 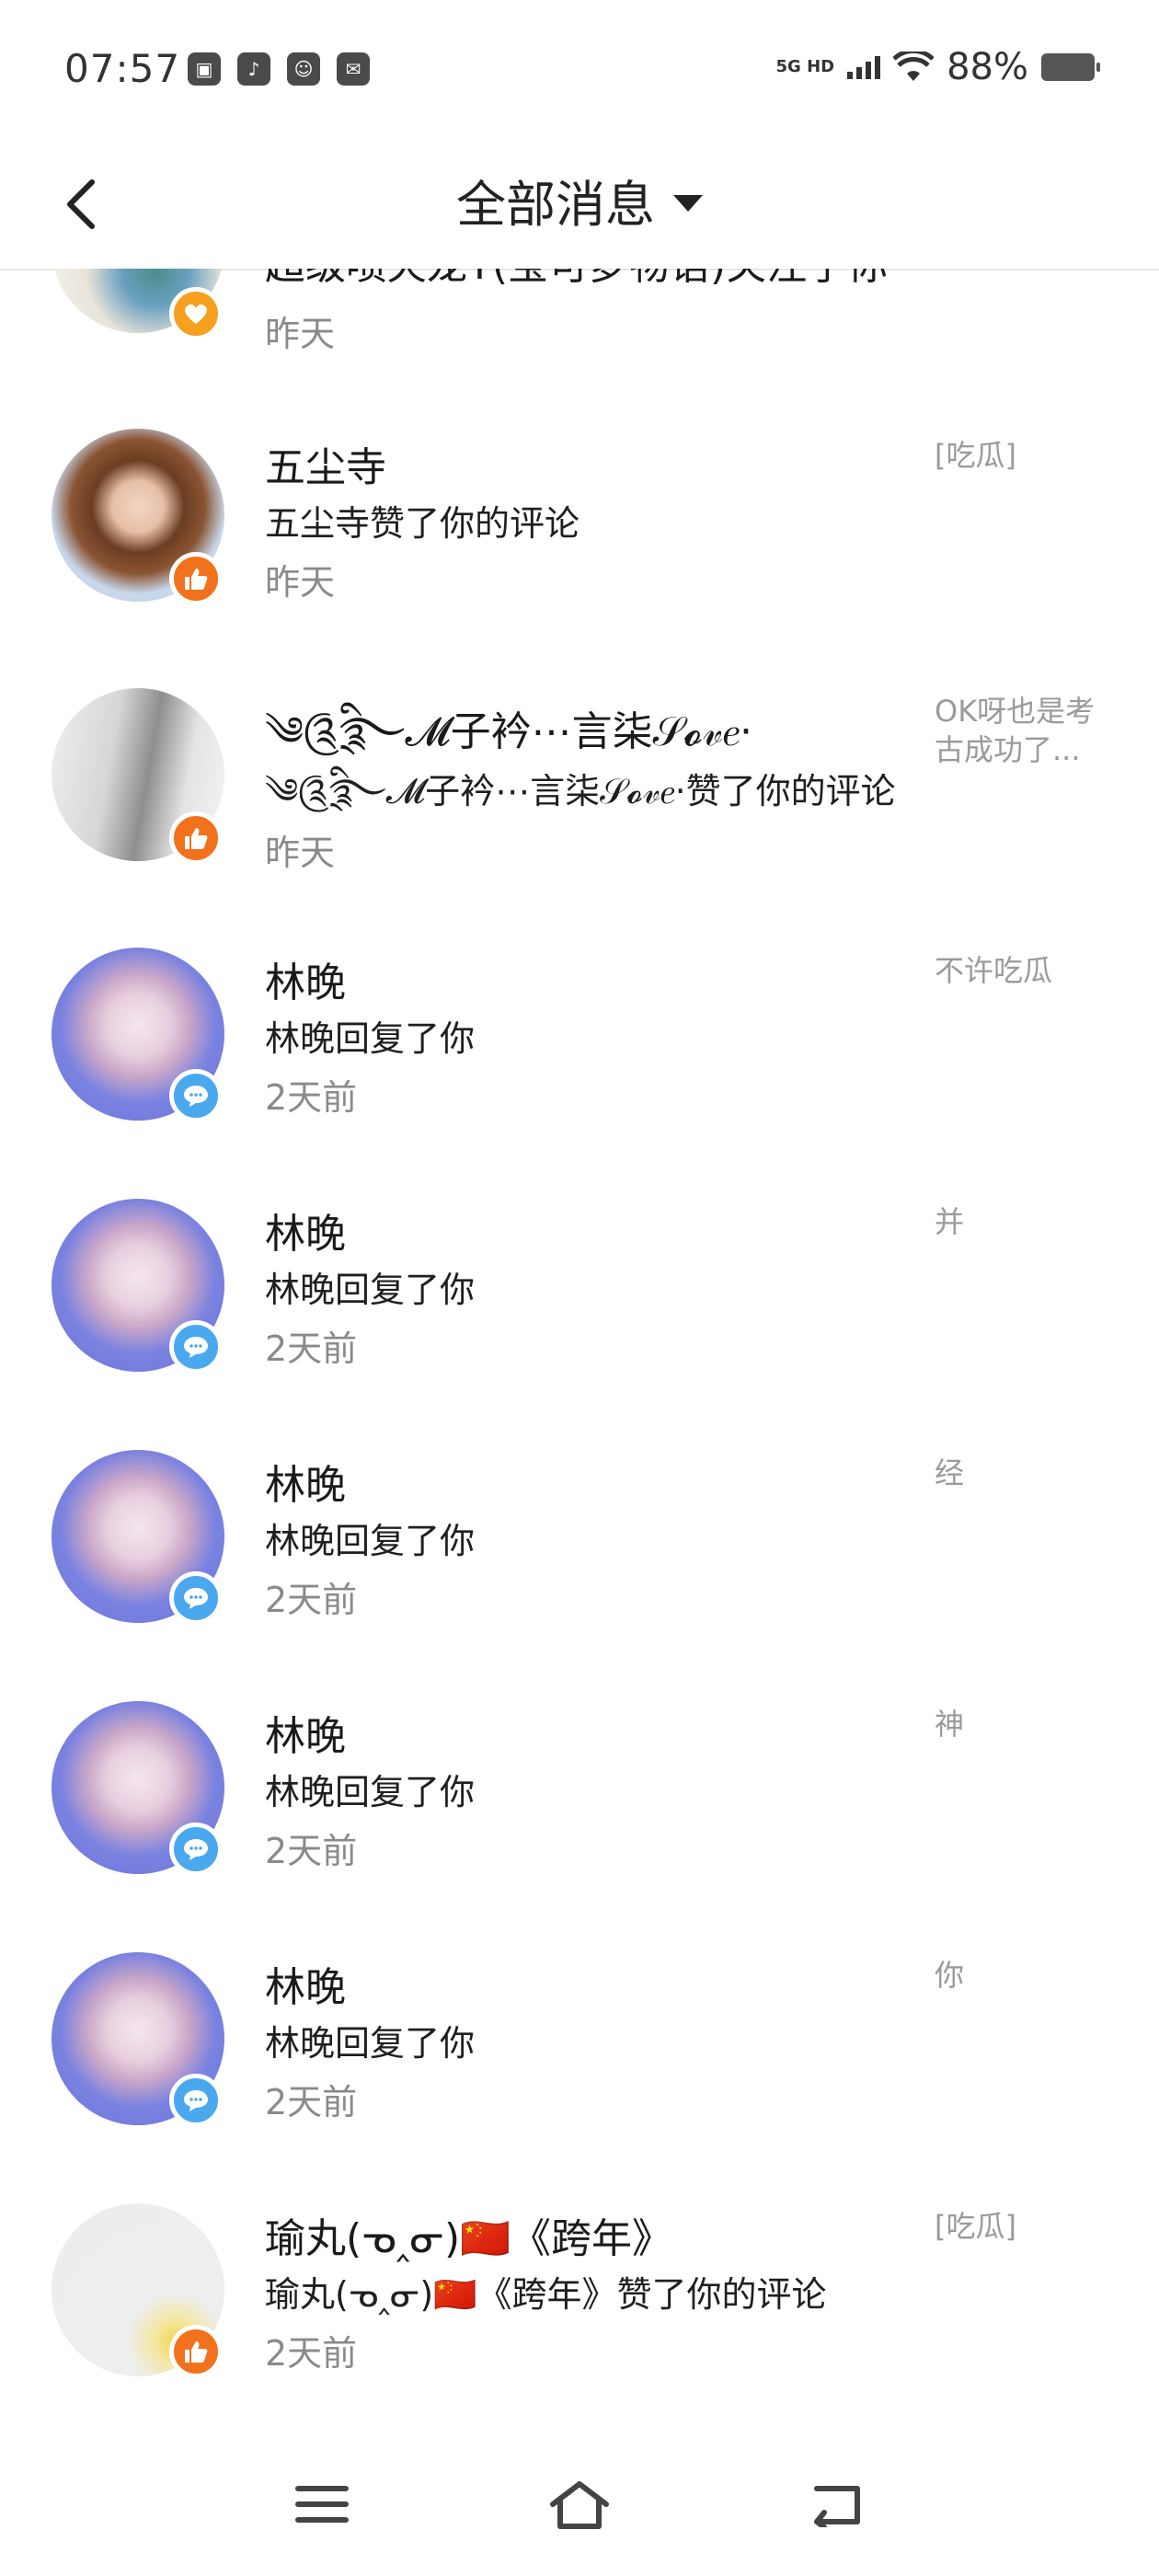 What do you see at coordinates (579, 315) in the screenshot?
I see `list-item: 超级喷火龙Y(宝可梦物语)关注了你 昨天` at bounding box center [579, 315].